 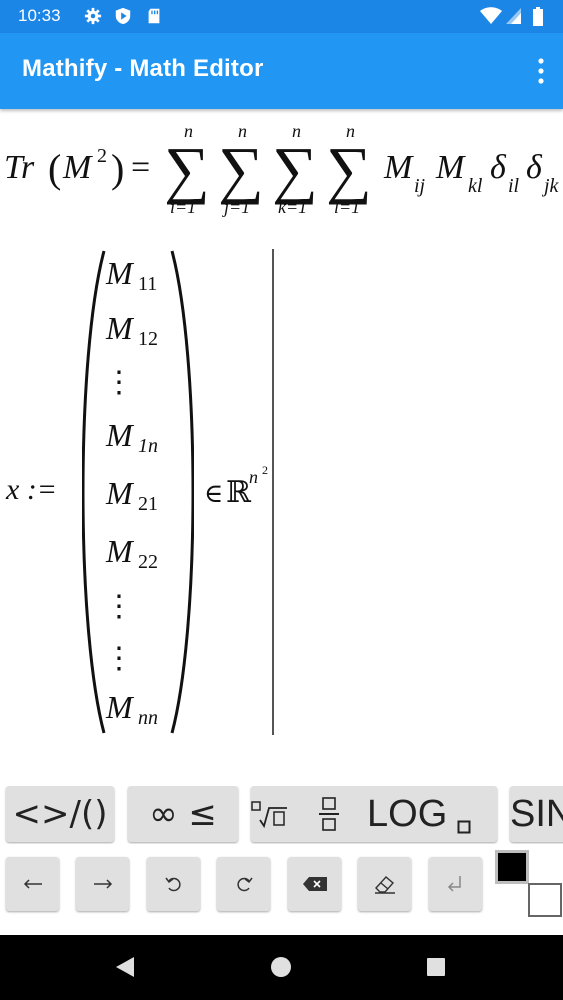 What do you see at coordinates (154, 16) in the screenshot?
I see `sd-card-icon` at bounding box center [154, 16].